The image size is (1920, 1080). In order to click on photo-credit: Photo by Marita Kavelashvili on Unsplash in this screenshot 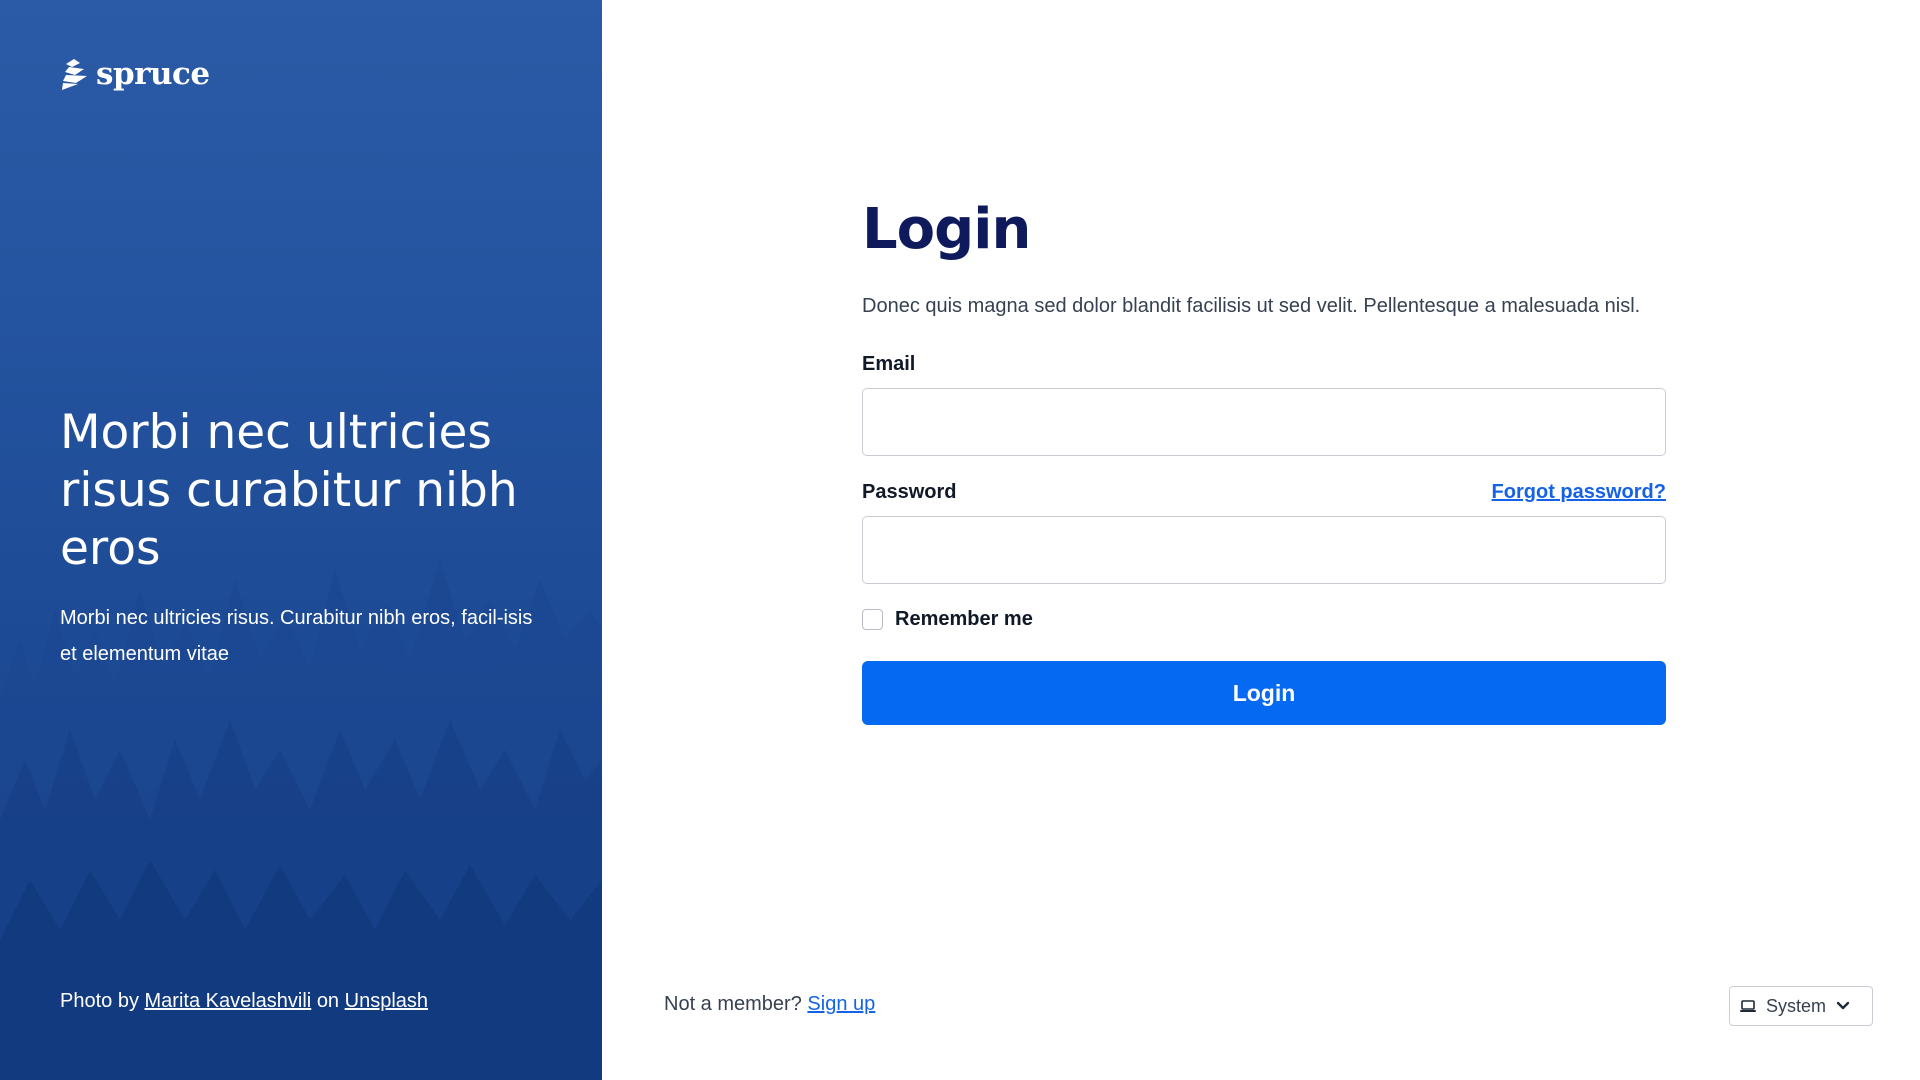, I will do `click(244, 1001)`.